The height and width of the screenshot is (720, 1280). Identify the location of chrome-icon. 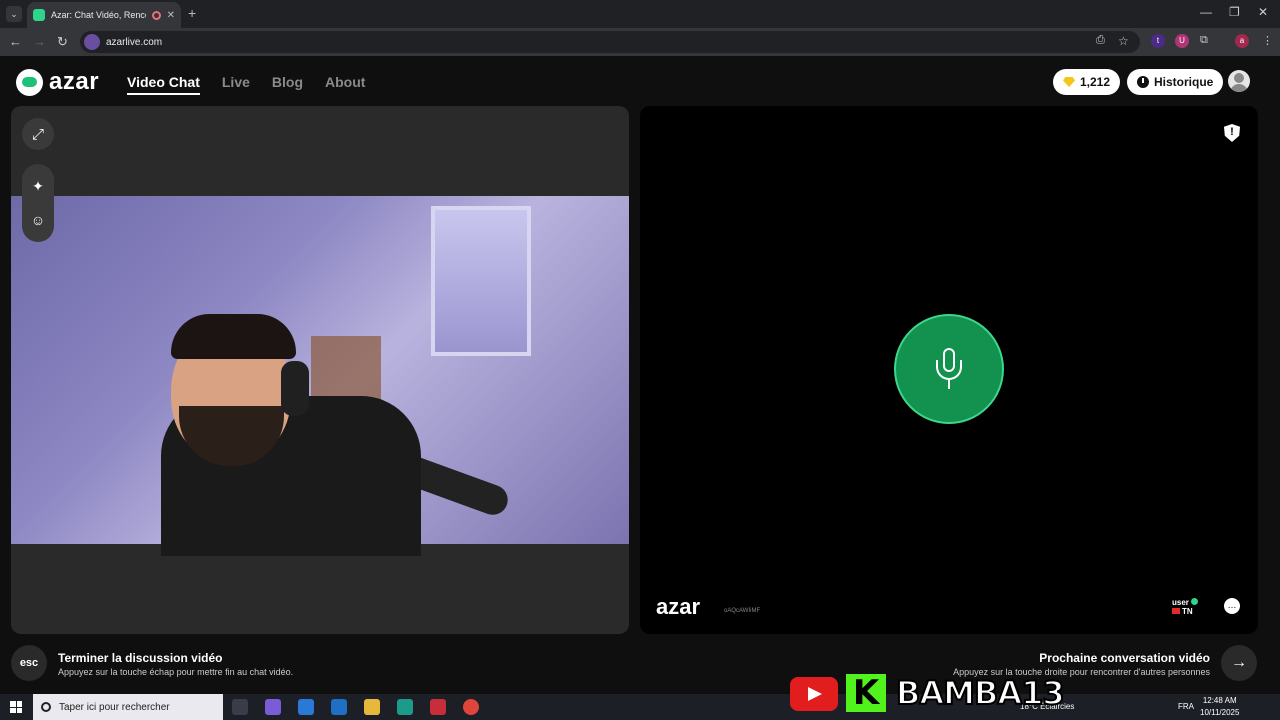
(471, 707).